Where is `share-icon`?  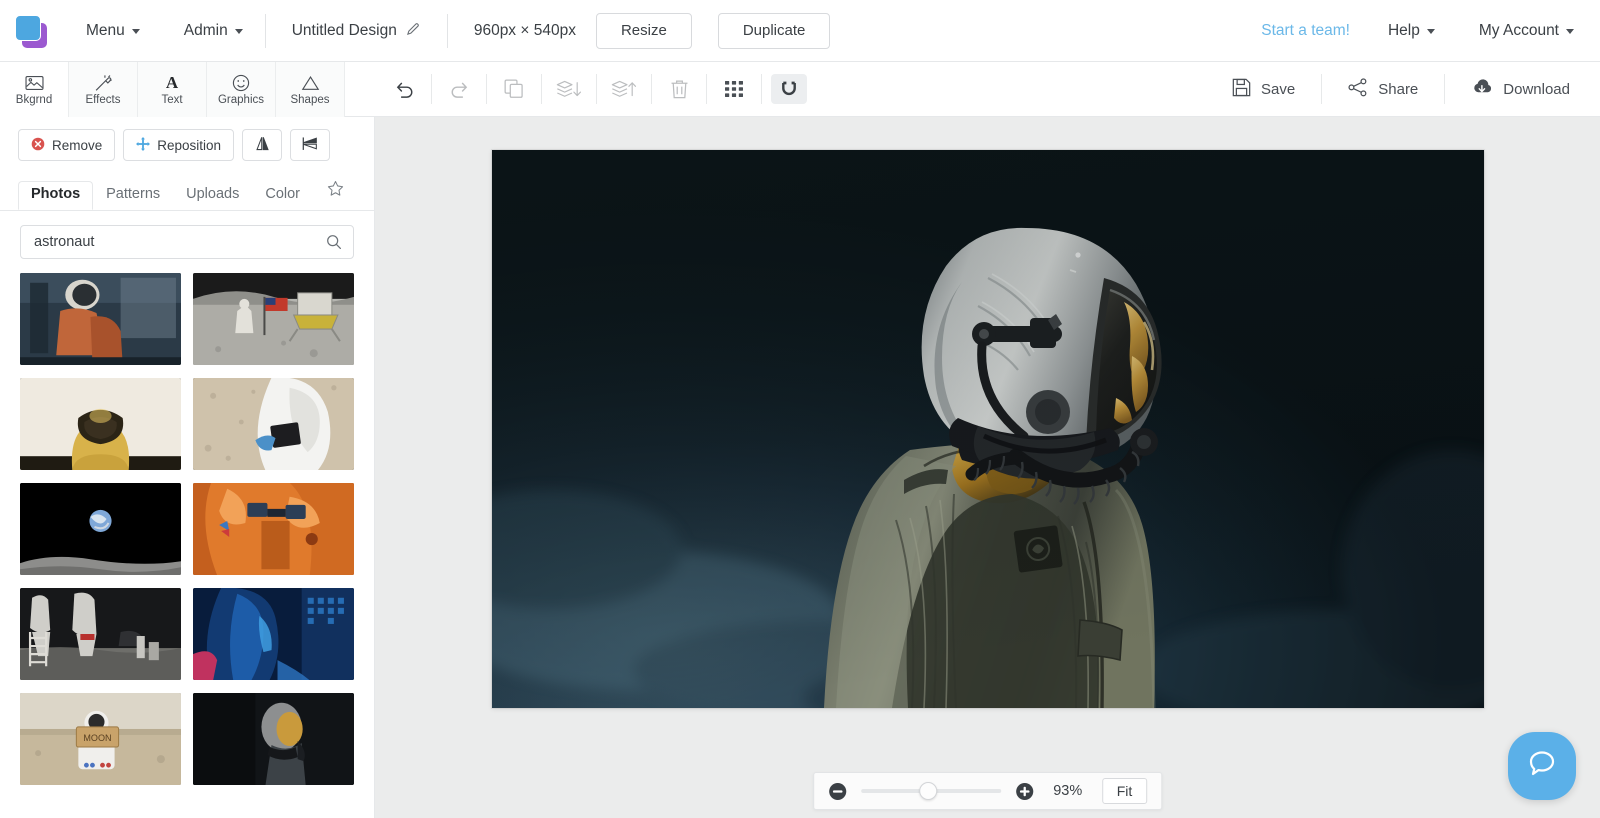
share-icon is located at coordinates (1358, 89).